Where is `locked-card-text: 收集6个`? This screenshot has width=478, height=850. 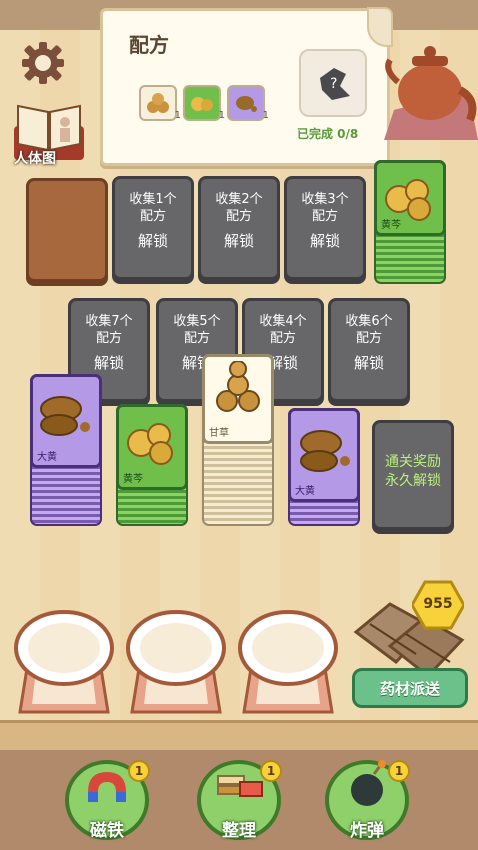
locked-card-text: 收集6个 is located at coordinates (369, 321).